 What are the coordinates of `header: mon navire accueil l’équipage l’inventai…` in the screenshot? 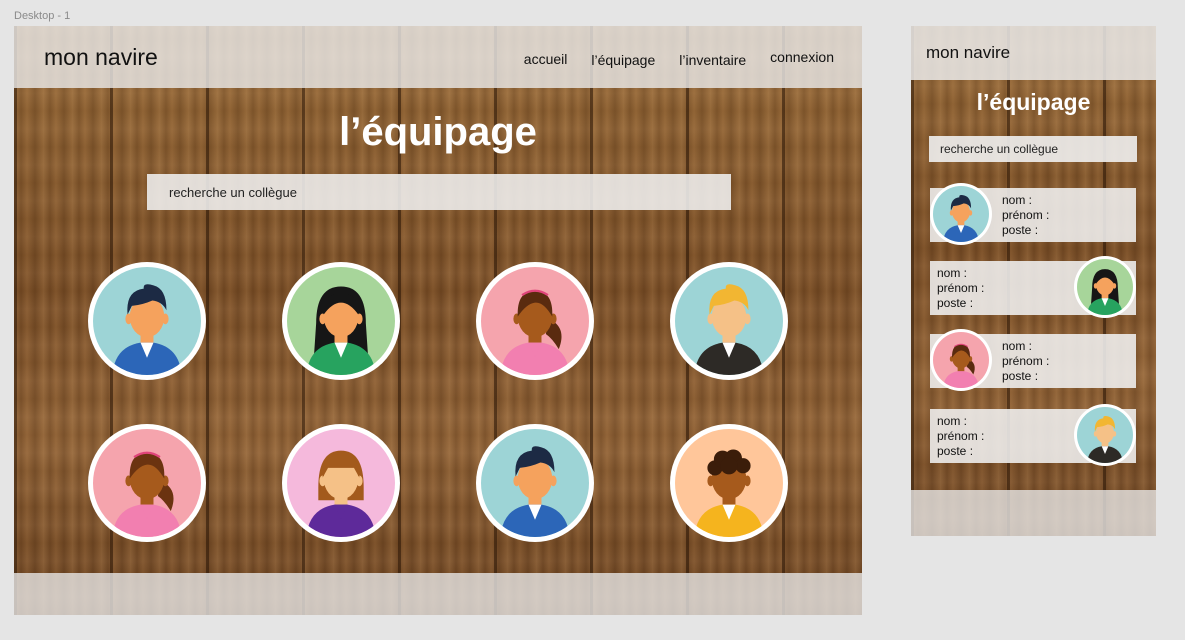 It's located at (438, 57).